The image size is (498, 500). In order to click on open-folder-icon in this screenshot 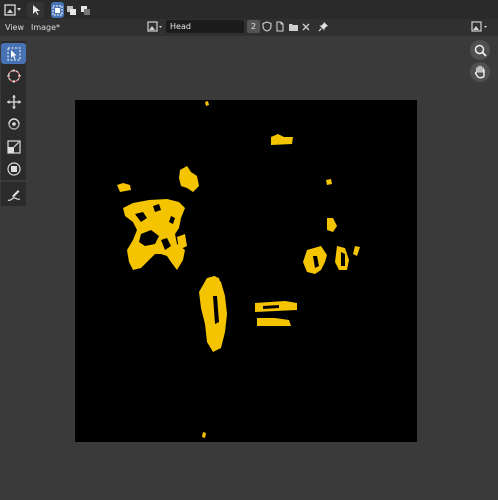, I will do `click(293, 26)`.